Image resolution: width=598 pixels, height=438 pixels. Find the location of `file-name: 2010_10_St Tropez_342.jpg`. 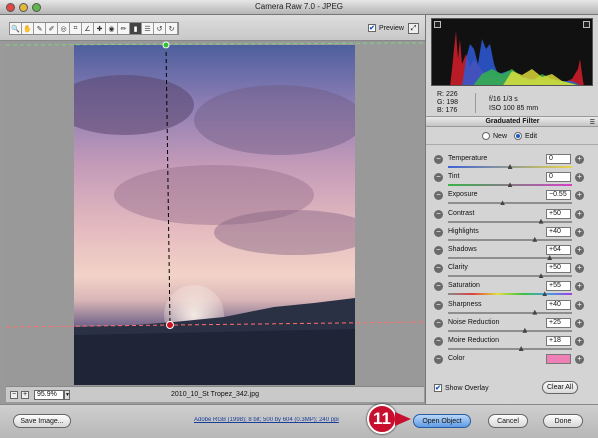

file-name: 2010_10_St Tropez_342.jpg is located at coordinates (215, 394).